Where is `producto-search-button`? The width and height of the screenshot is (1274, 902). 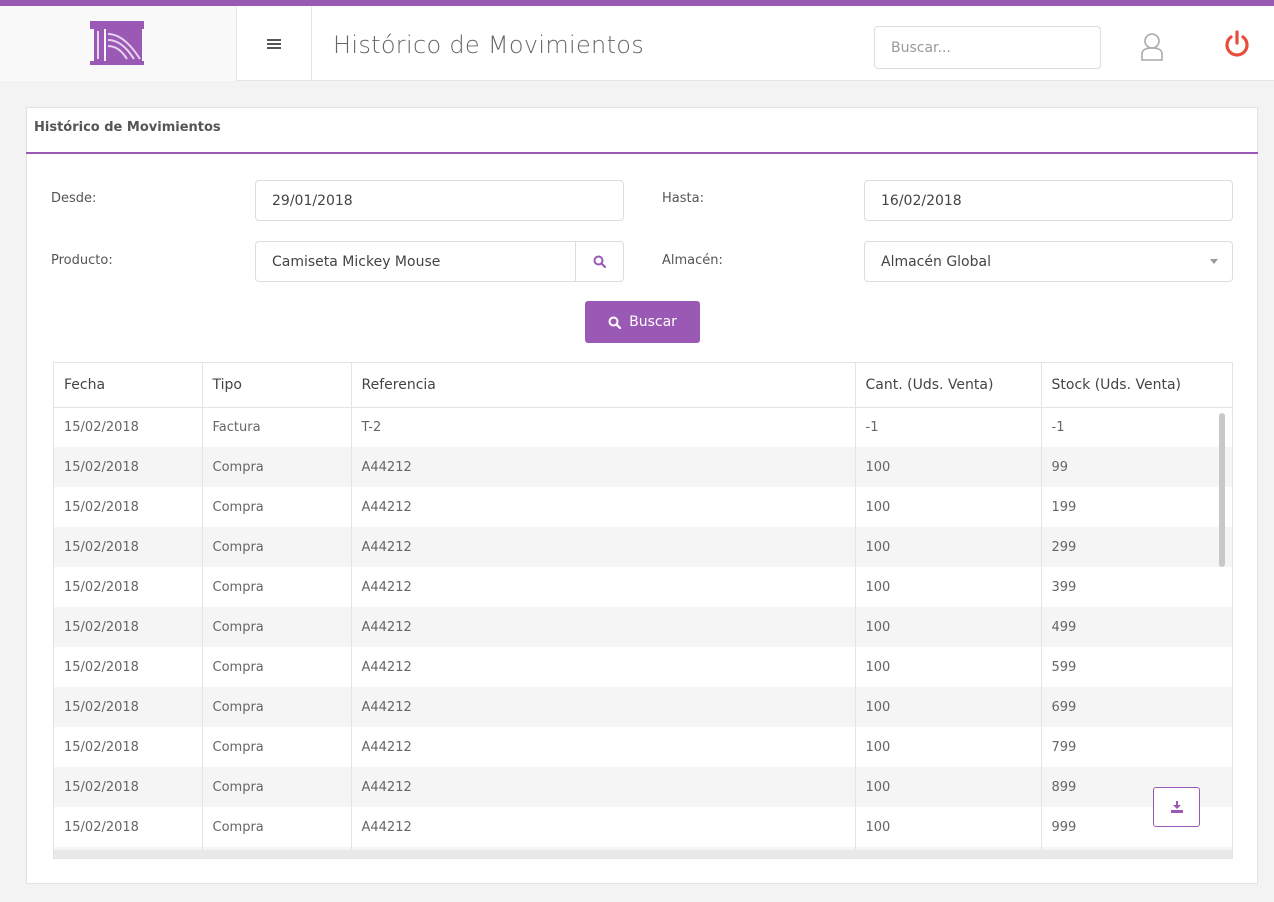 producto-search-button is located at coordinates (599, 261).